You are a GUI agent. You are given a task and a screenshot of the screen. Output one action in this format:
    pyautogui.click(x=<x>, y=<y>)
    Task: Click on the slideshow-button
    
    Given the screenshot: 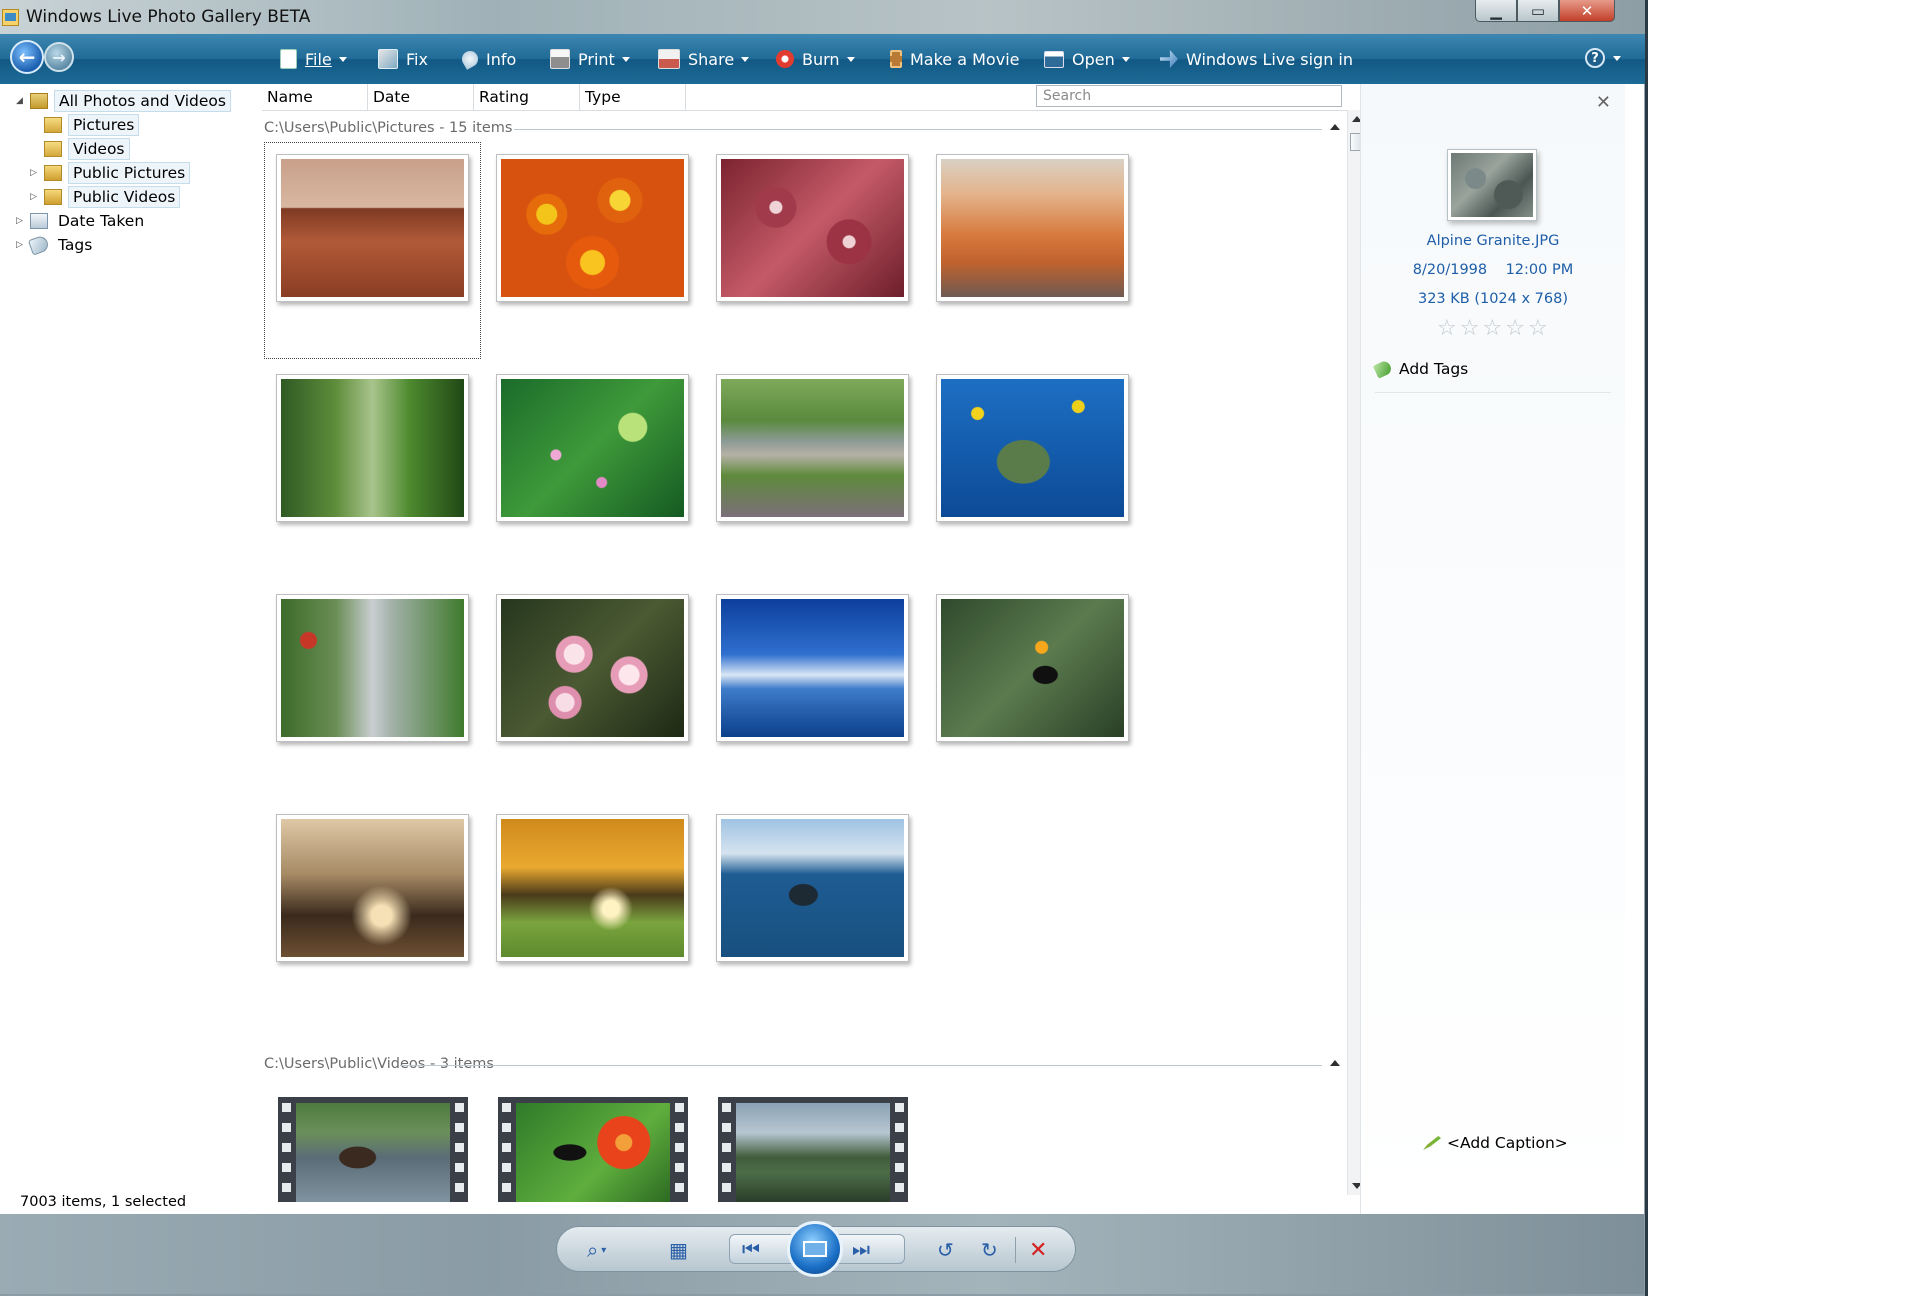 What is the action you would take?
    pyautogui.click(x=815, y=1249)
    